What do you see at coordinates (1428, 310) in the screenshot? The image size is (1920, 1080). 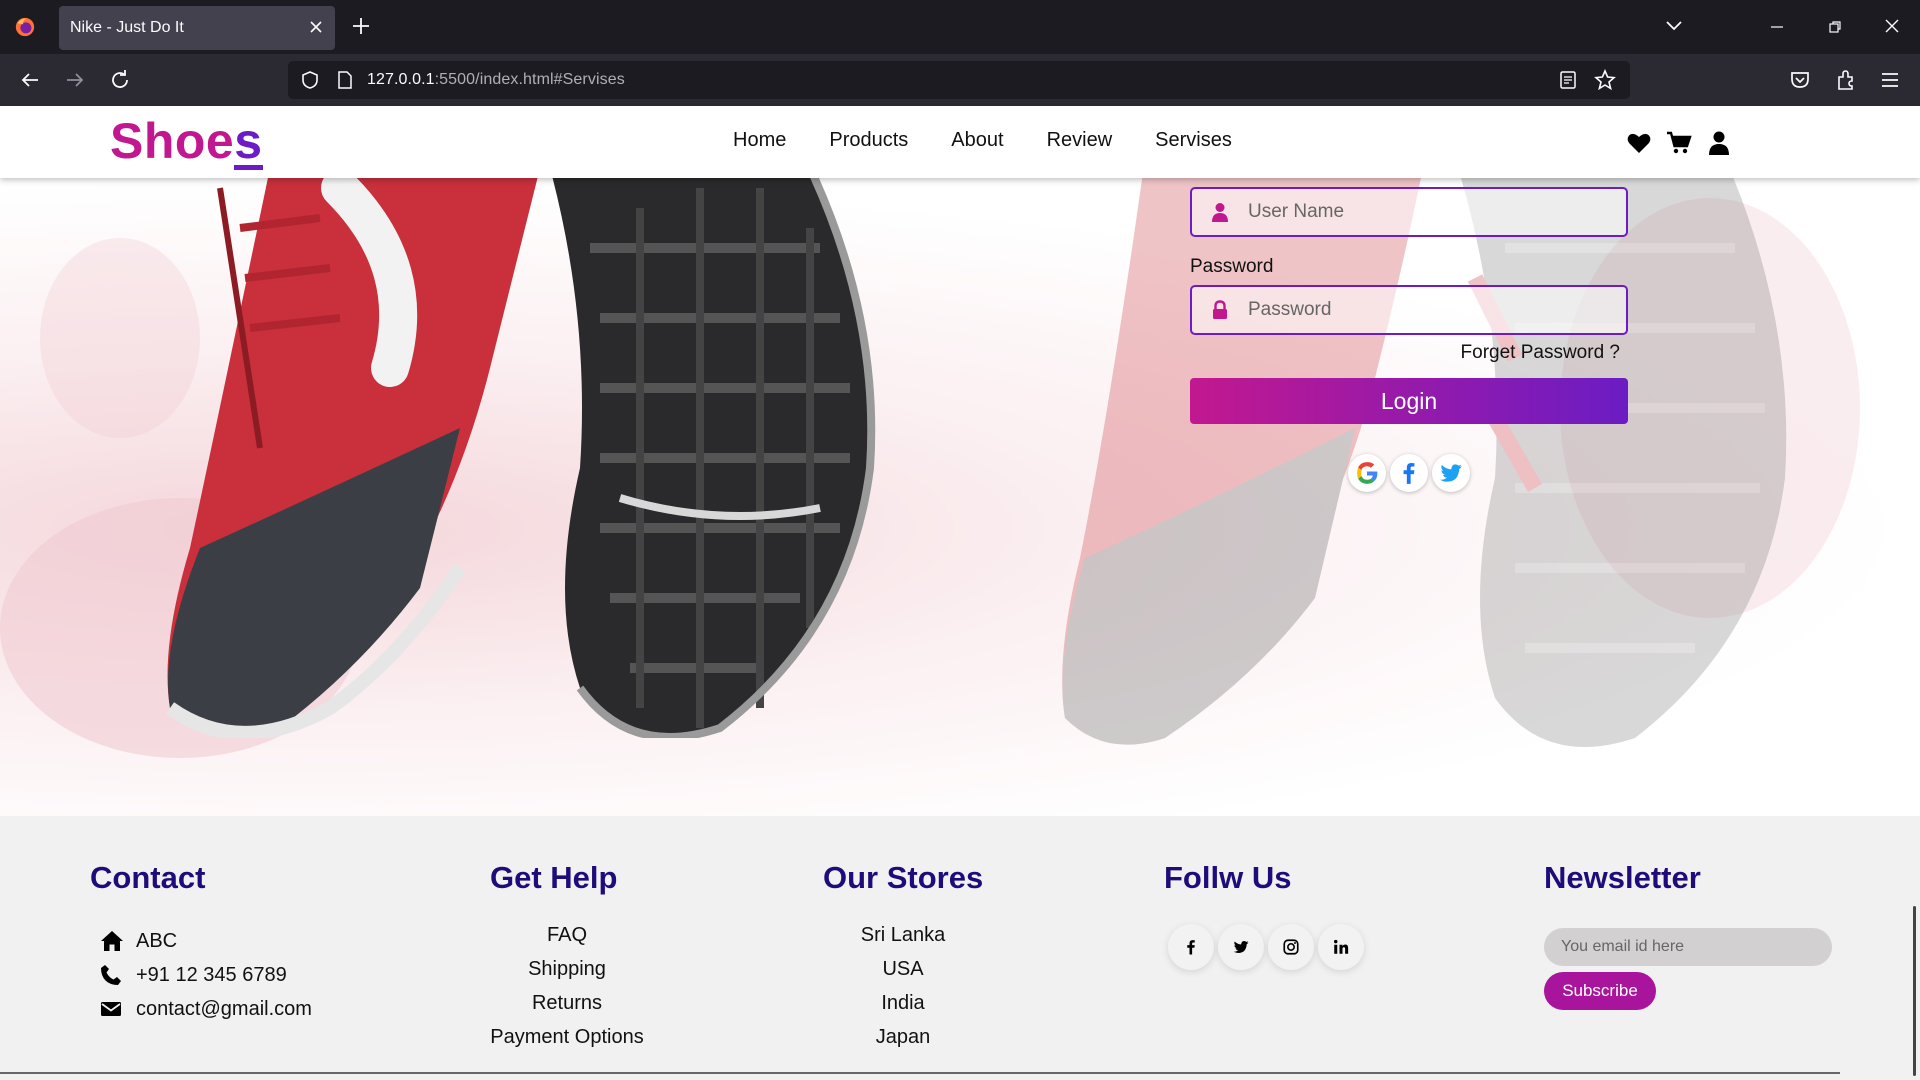 I see `password-input` at bounding box center [1428, 310].